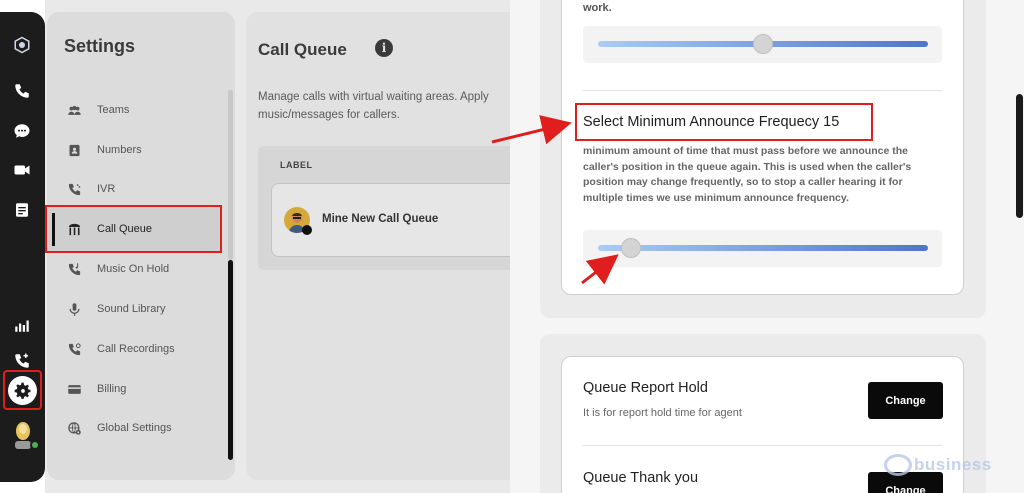 This screenshot has width=1024, height=493. What do you see at coordinates (662, 413) in the screenshot?
I see `queue-report-hold-subtitle: It is for report hold time for agent` at bounding box center [662, 413].